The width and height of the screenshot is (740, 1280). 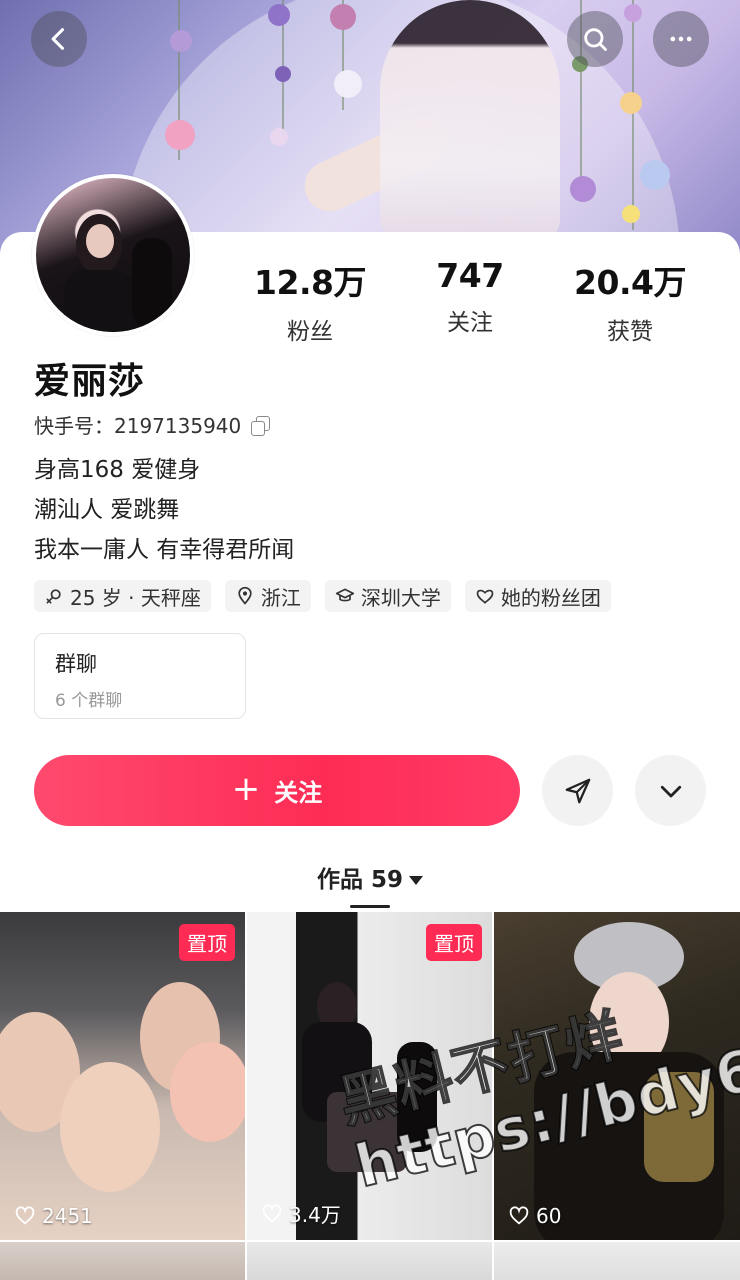 What do you see at coordinates (246, 789) in the screenshot?
I see `plus-icon: +` at bounding box center [246, 789].